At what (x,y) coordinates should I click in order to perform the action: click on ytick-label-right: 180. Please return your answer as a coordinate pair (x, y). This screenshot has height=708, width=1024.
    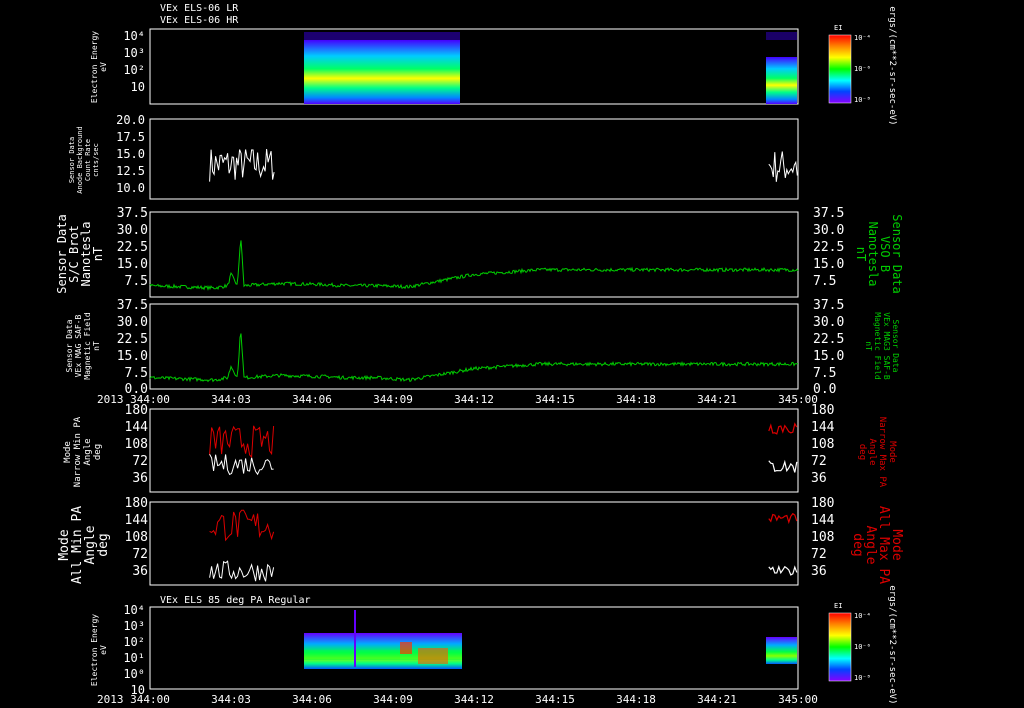
    Looking at the image, I should click on (822, 503).